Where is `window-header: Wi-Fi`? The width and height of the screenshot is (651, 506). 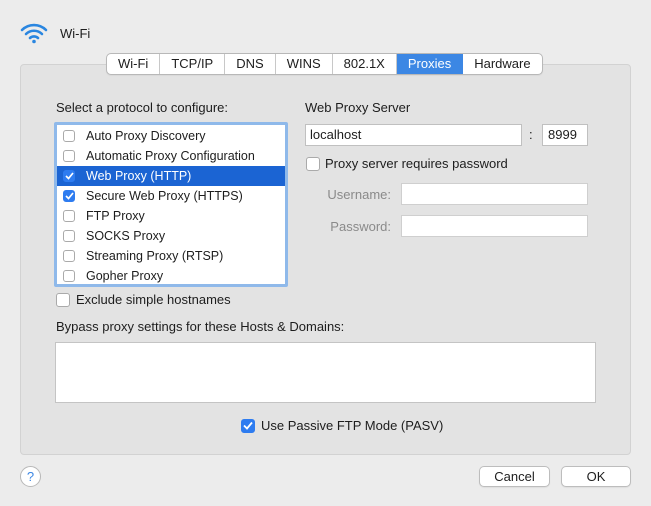 window-header: Wi-Fi is located at coordinates (55, 33).